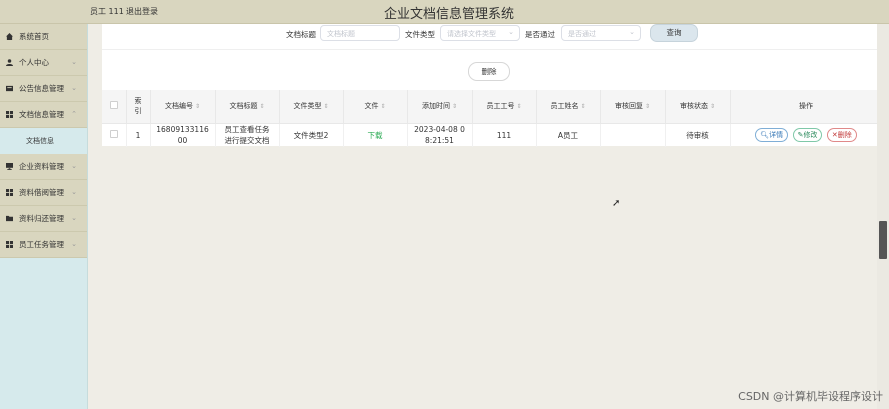 The height and width of the screenshot is (409, 889). Describe the element at coordinates (43, 141) in the screenshot. I see `sidebar-subitem-document-info: 文档信息` at that location.